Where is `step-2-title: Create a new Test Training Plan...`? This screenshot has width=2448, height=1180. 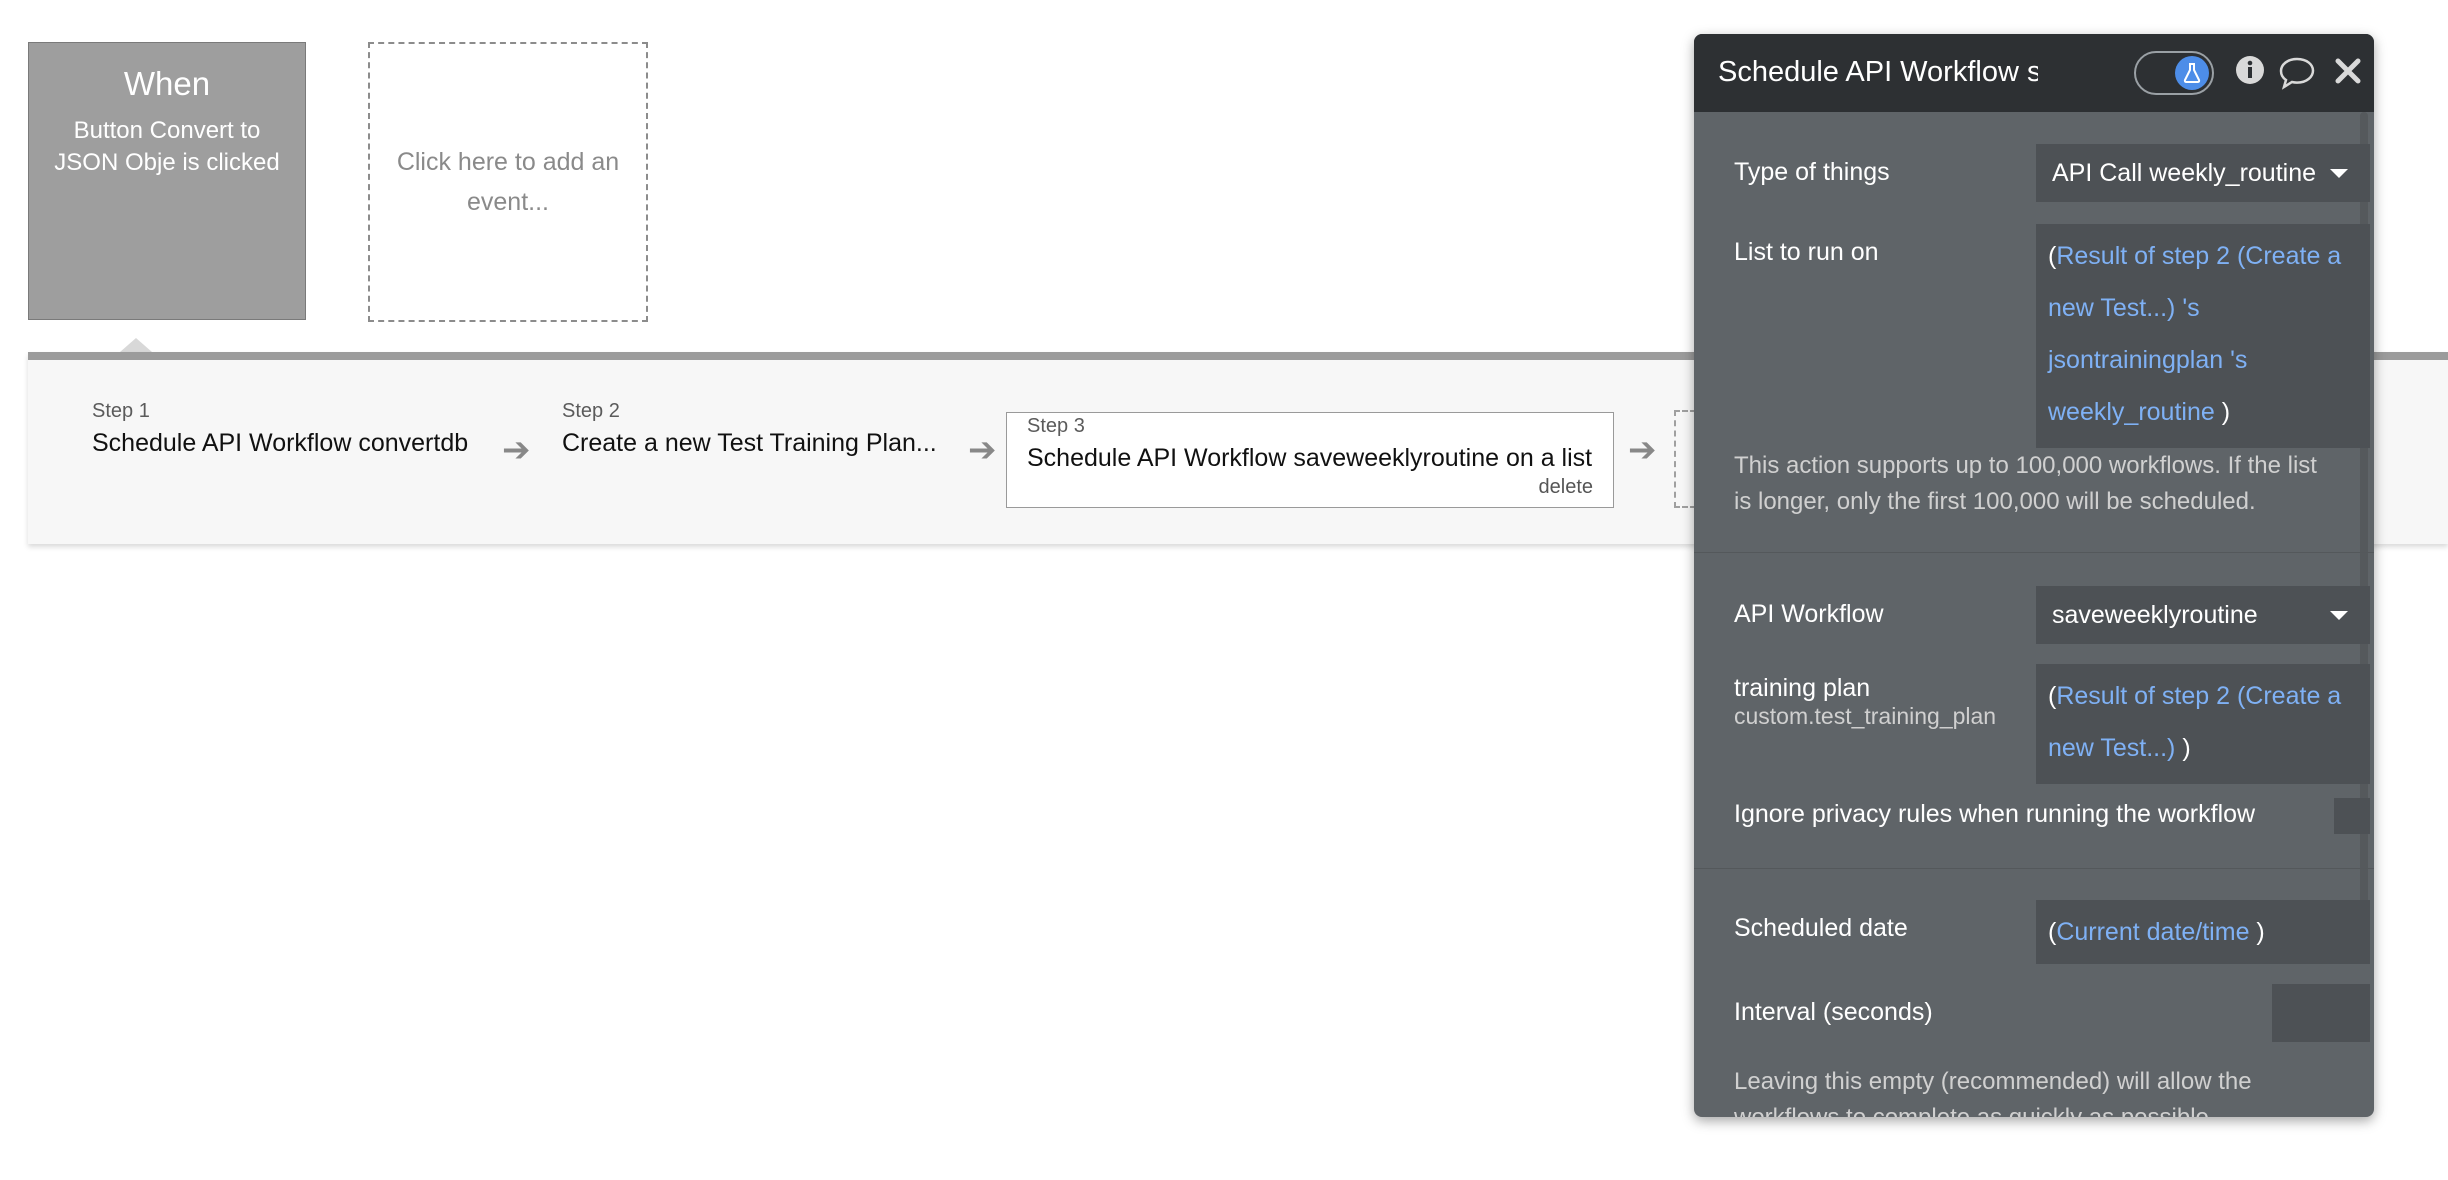
step-2-title: Create a new Test Training Plan... is located at coordinates (749, 443).